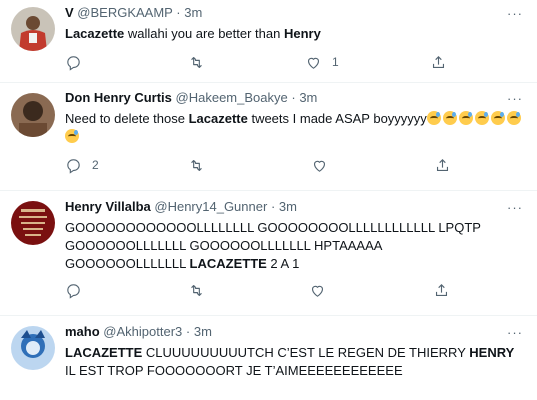 The width and height of the screenshot is (537, 400). What do you see at coordinates (108, 206) in the screenshot?
I see `display-name: Henry Villalba` at bounding box center [108, 206].